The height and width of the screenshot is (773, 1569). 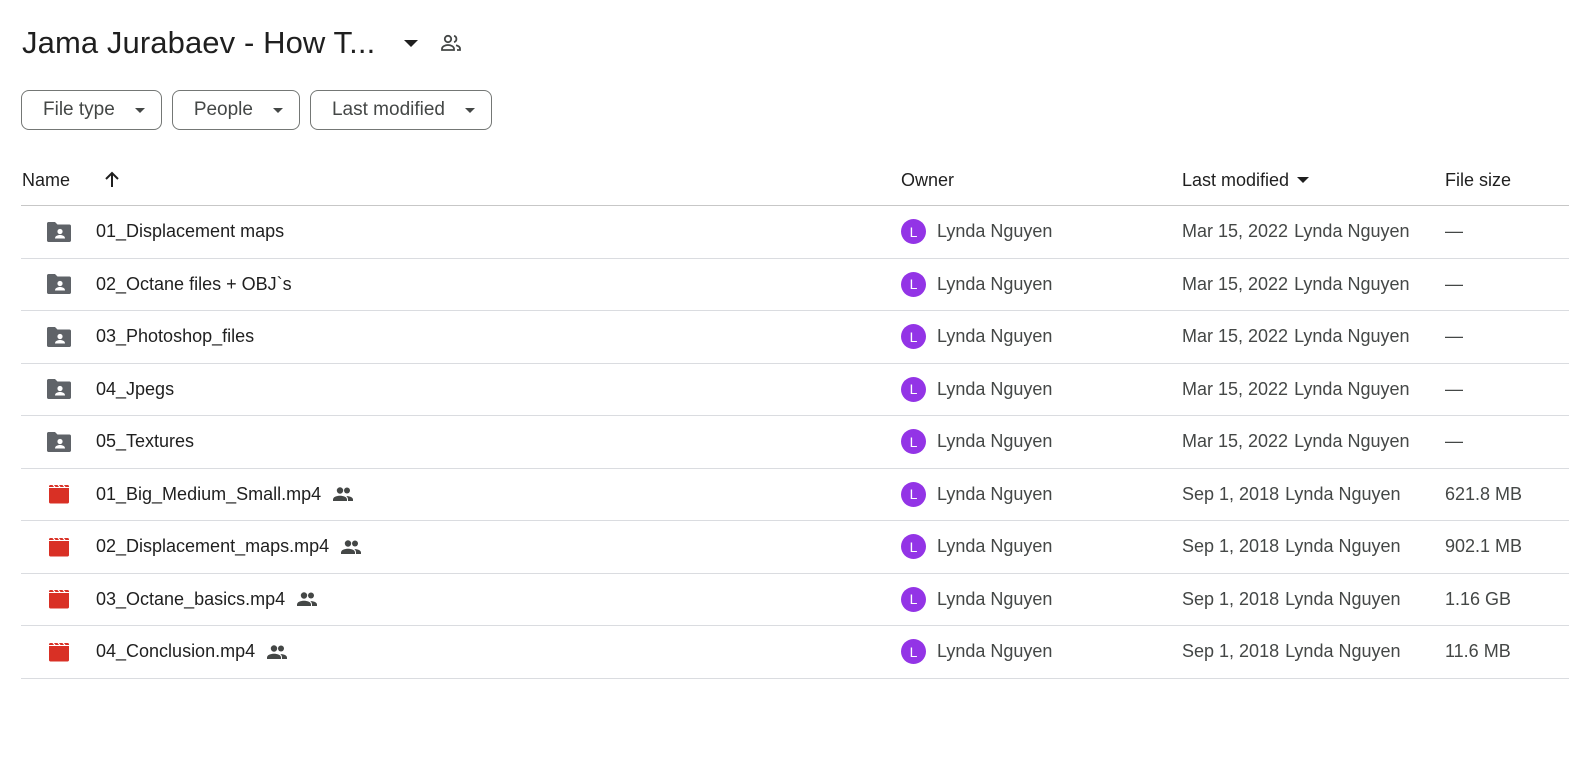 I want to click on shared-people-icon, so click(x=307, y=599).